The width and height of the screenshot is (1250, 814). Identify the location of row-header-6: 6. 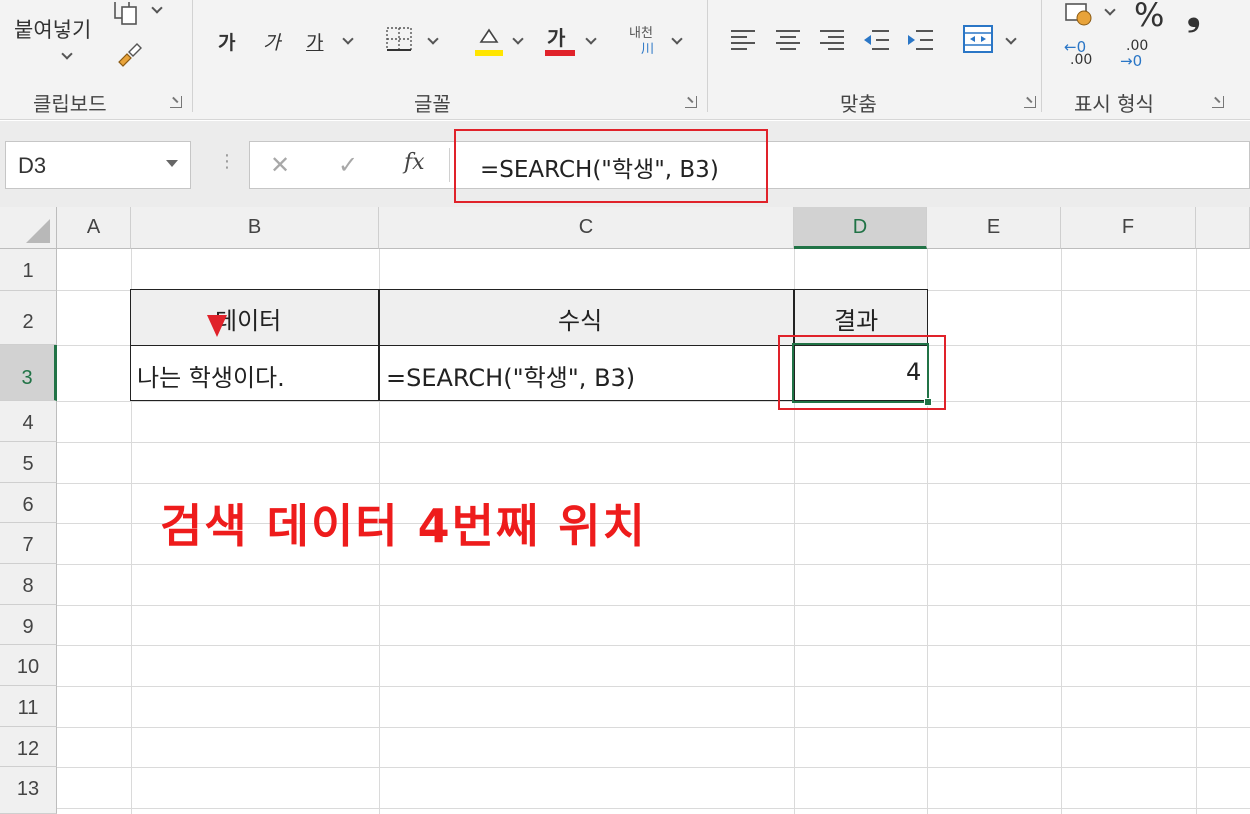
(28, 503).